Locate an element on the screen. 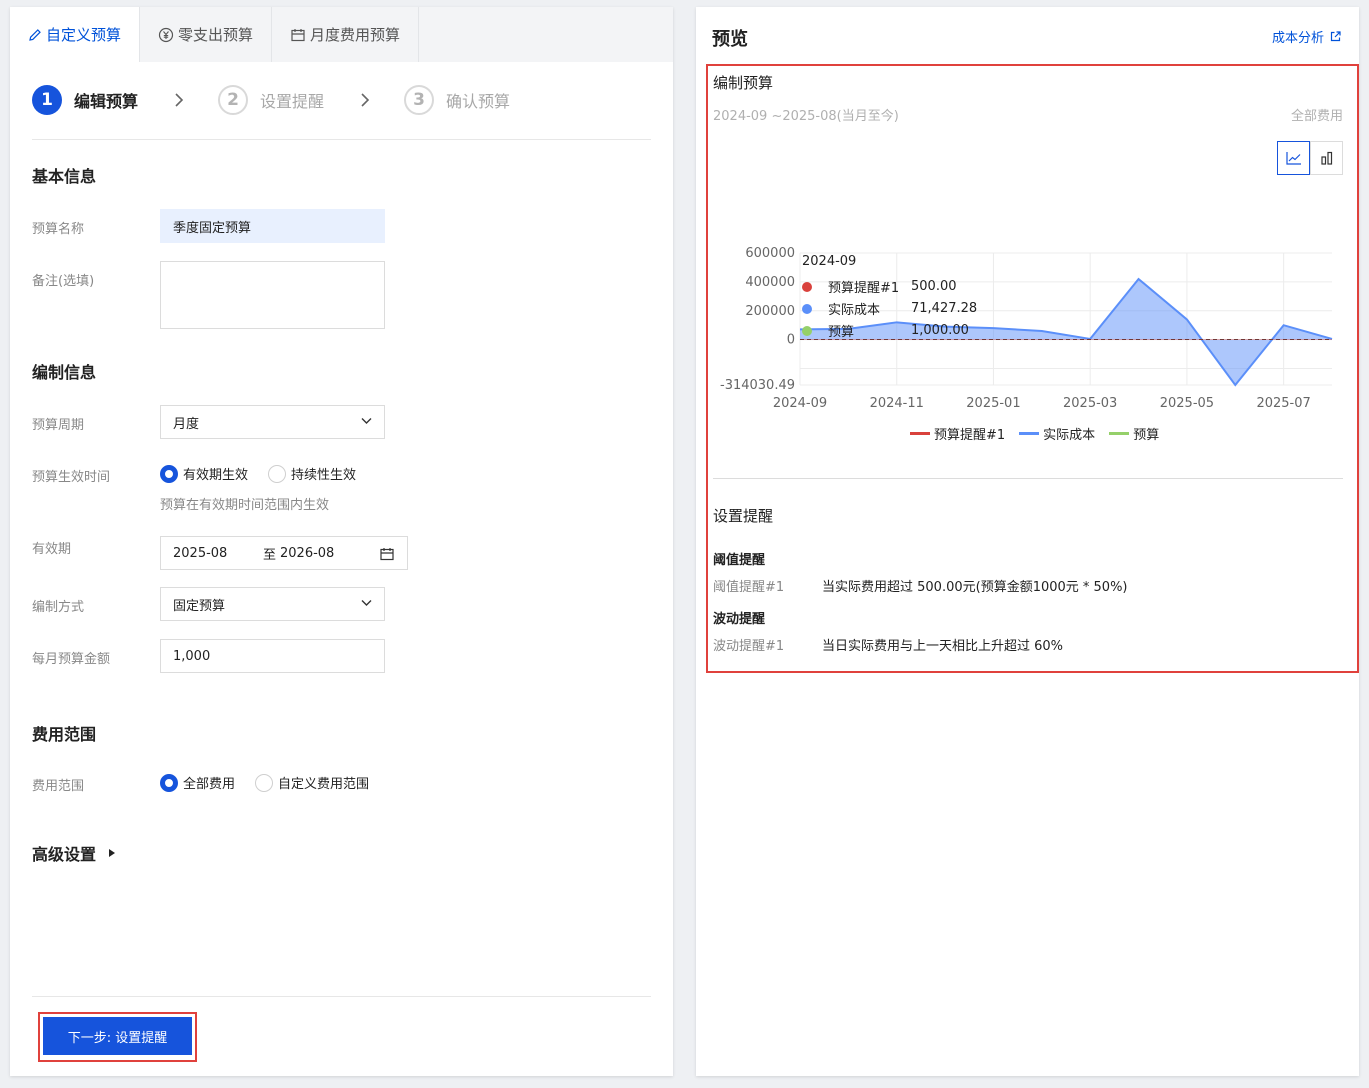 The width and height of the screenshot is (1369, 1088). preview-title: 预览 is located at coordinates (730, 39).